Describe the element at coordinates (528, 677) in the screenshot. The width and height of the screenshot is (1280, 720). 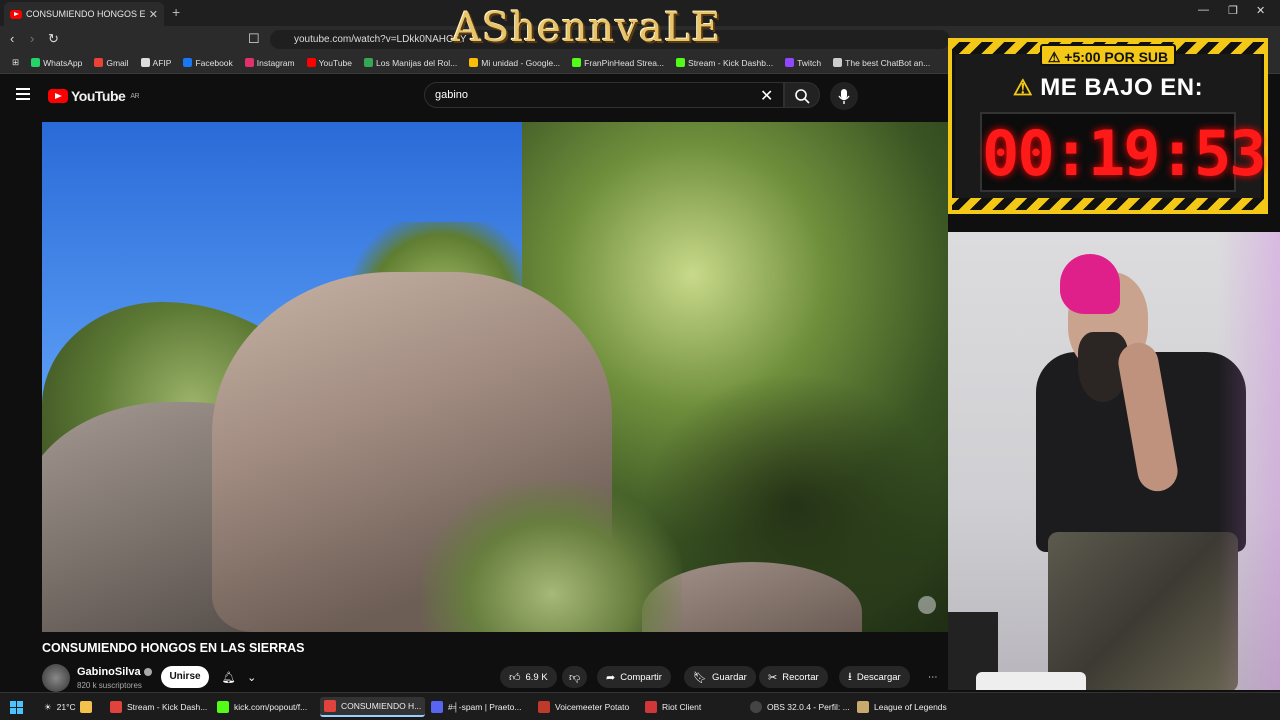
I see `like-button: 👍︎ 6.9 K` at that location.